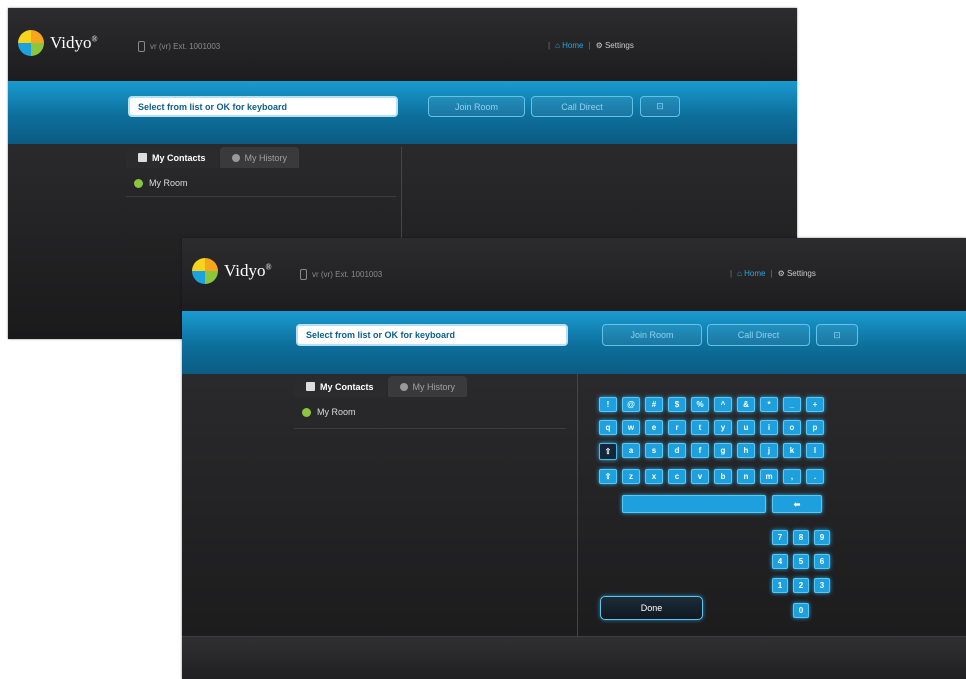 The width and height of the screenshot is (966, 679). What do you see at coordinates (822, 561) in the screenshot?
I see `numpad-key: 6` at bounding box center [822, 561].